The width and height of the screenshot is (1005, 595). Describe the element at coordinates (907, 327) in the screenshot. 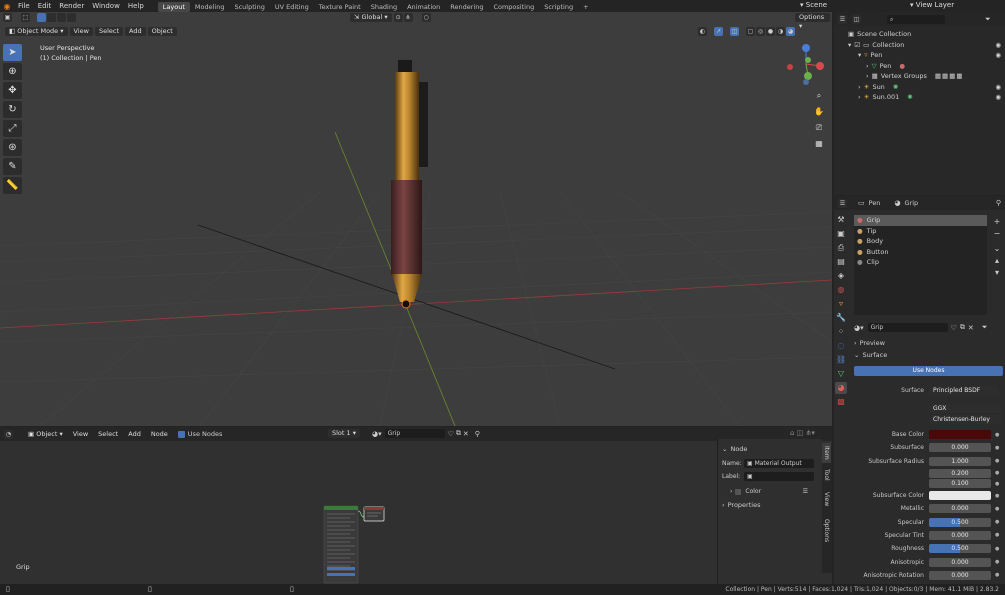

I see `material-name-field: Grip` at that location.